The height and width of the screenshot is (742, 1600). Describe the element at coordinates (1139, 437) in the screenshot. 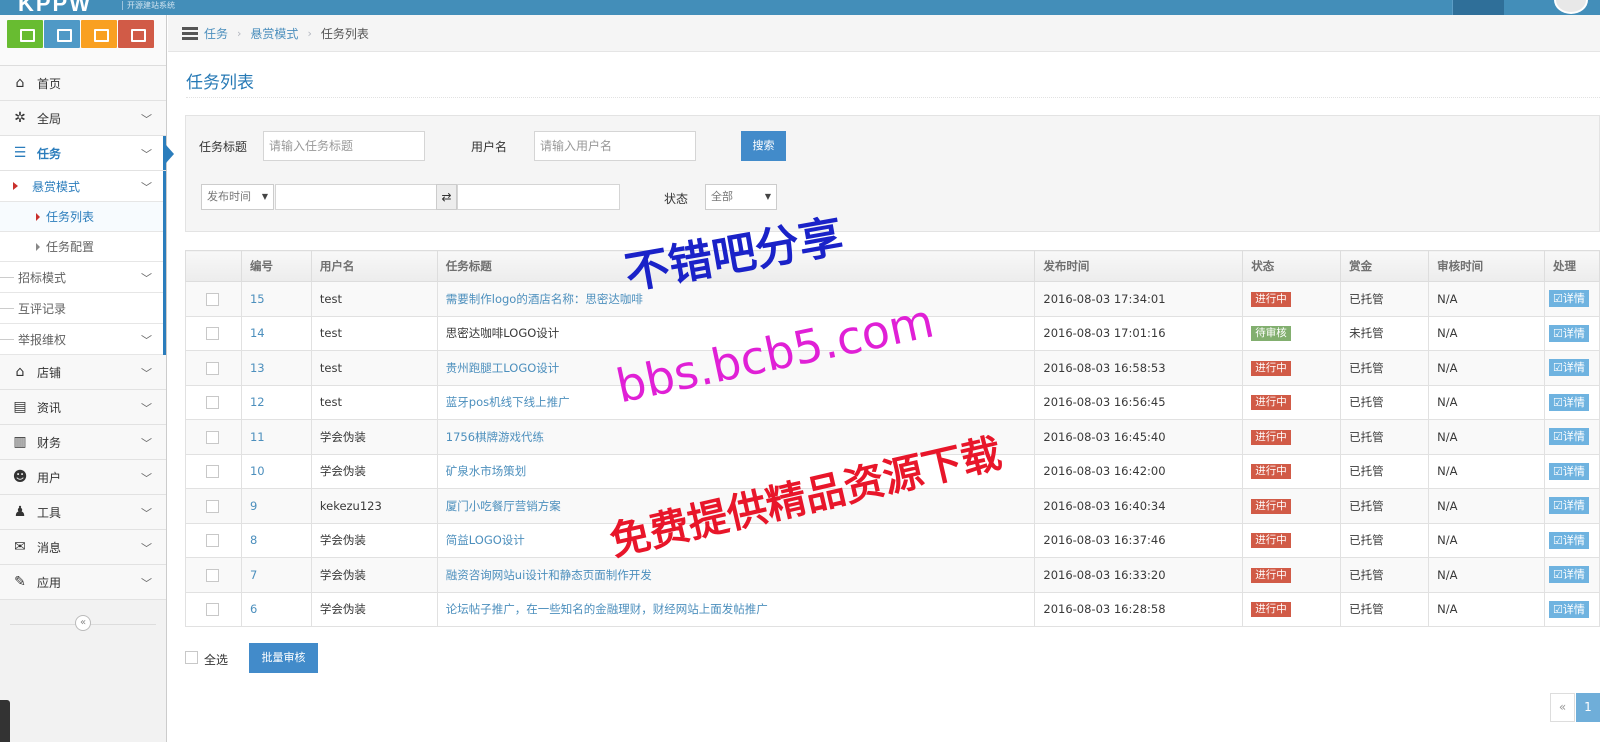

I see `row-time: 2016-08-03 16:45:40` at that location.